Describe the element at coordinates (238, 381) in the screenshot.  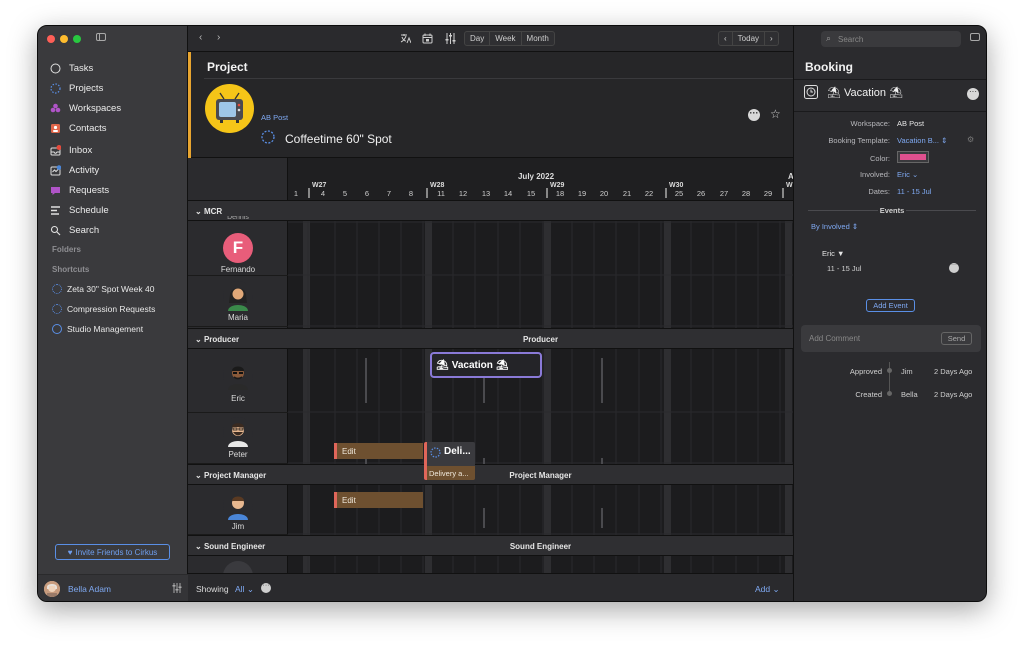
I see `person-row-eric: Eric` at that location.